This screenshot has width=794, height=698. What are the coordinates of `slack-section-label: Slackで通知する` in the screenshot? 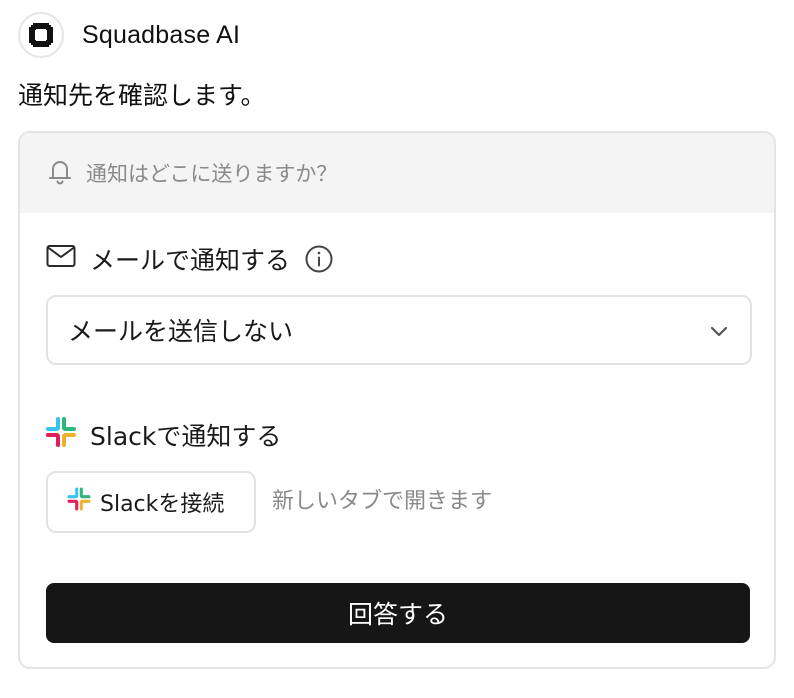 It's located at (186, 436).